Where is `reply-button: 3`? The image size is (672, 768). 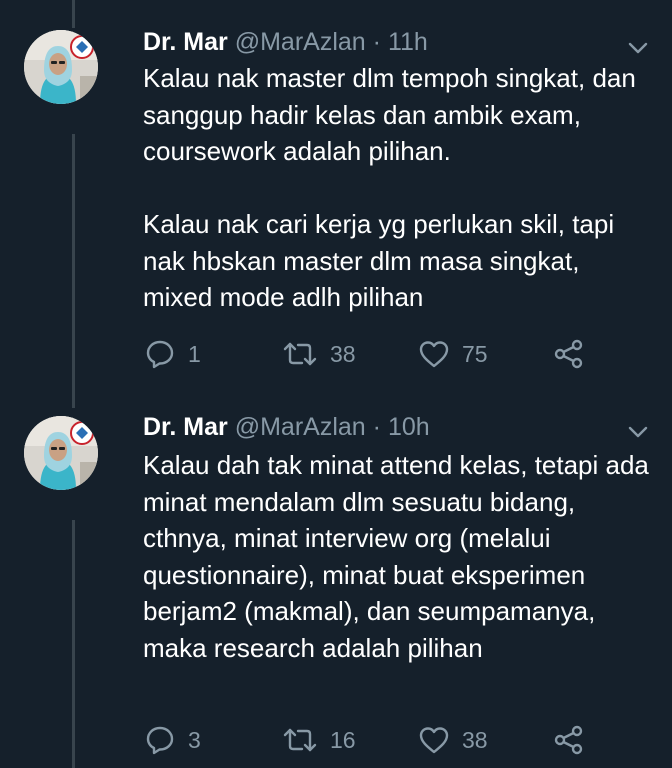 reply-button: 3 is located at coordinates (172, 740).